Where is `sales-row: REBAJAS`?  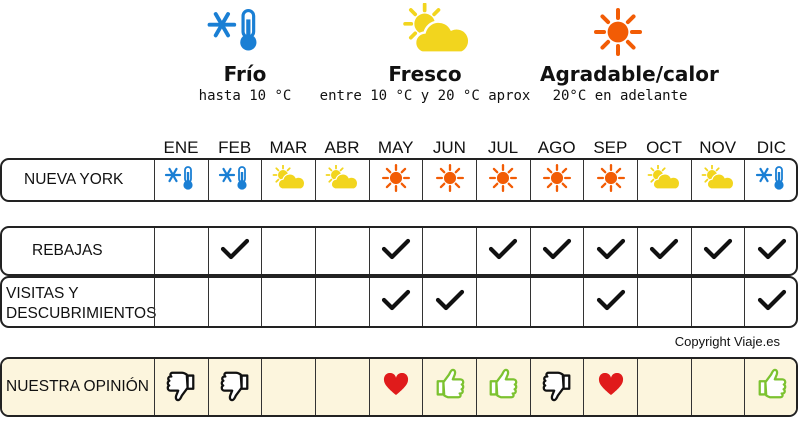 sales-row: REBAJAS is located at coordinates (399, 251).